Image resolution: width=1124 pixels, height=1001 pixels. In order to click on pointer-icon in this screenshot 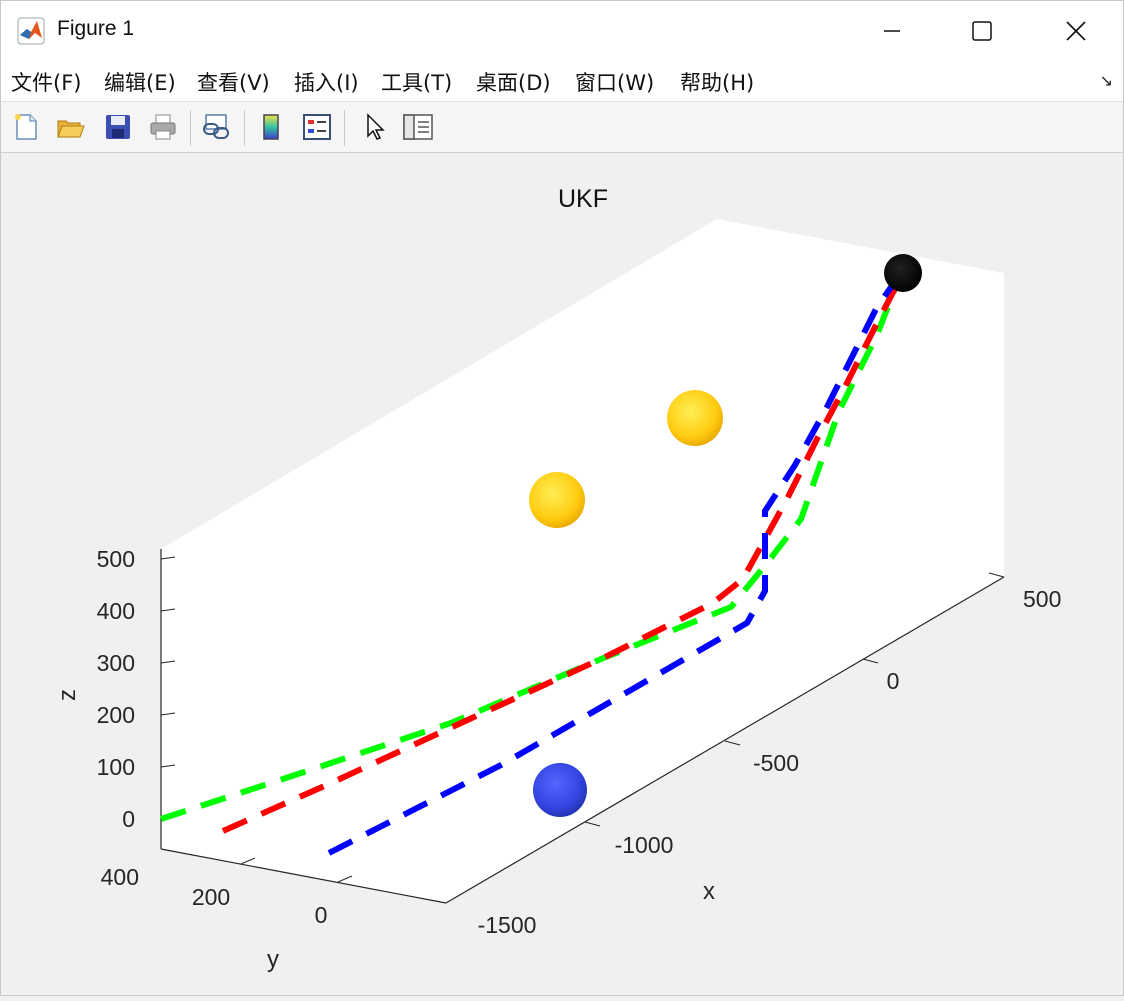, I will do `click(376, 126)`.